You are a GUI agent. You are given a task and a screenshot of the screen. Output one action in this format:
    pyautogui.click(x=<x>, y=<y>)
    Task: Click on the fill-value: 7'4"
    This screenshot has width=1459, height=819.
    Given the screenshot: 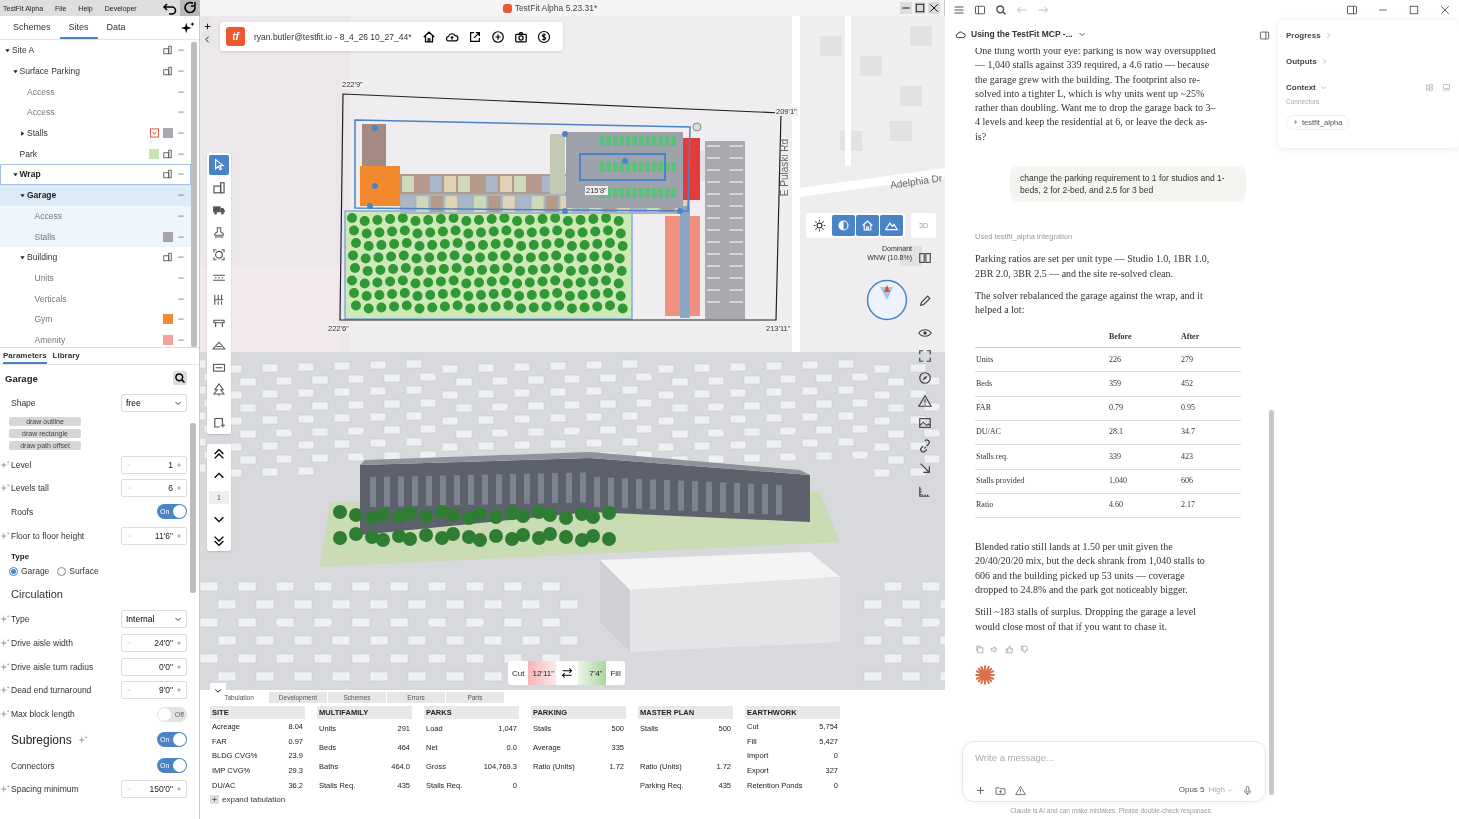 What is the action you would take?
    pyautogui.click(x=592, y=673)
    